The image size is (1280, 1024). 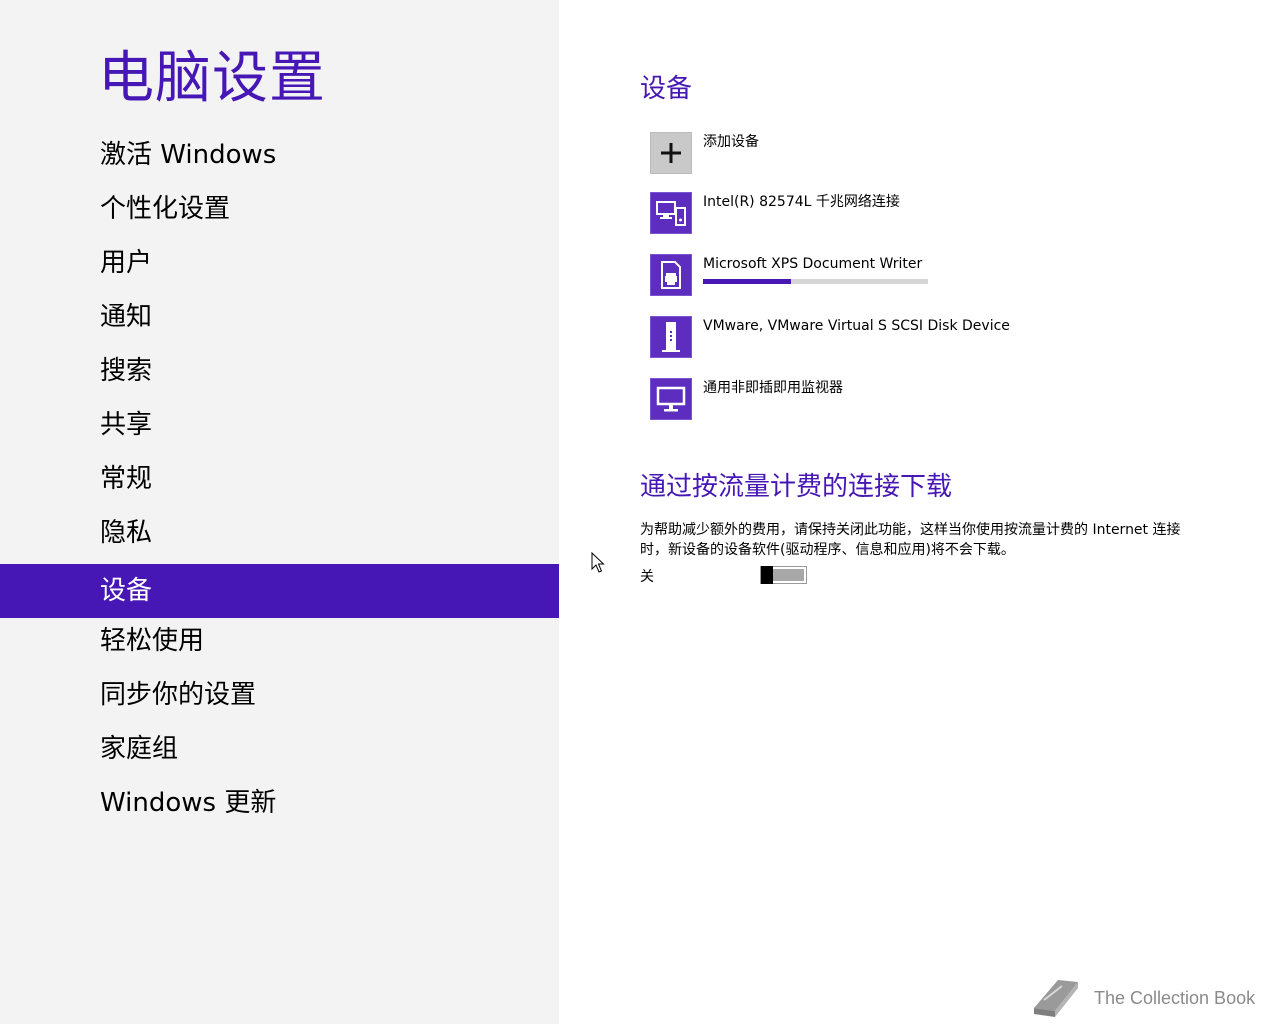 What do you see at coordinates (815, 281) in the screenshot?
I see `install-progress-bar` at bounding box center [815, 281].